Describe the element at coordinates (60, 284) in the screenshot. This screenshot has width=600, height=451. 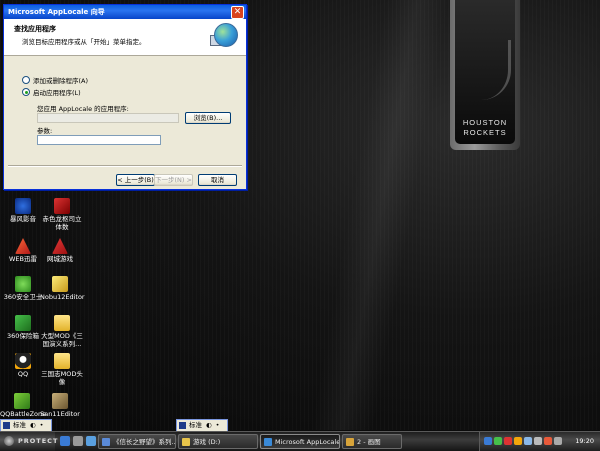
I see `nobu-editor-icon` at that location.